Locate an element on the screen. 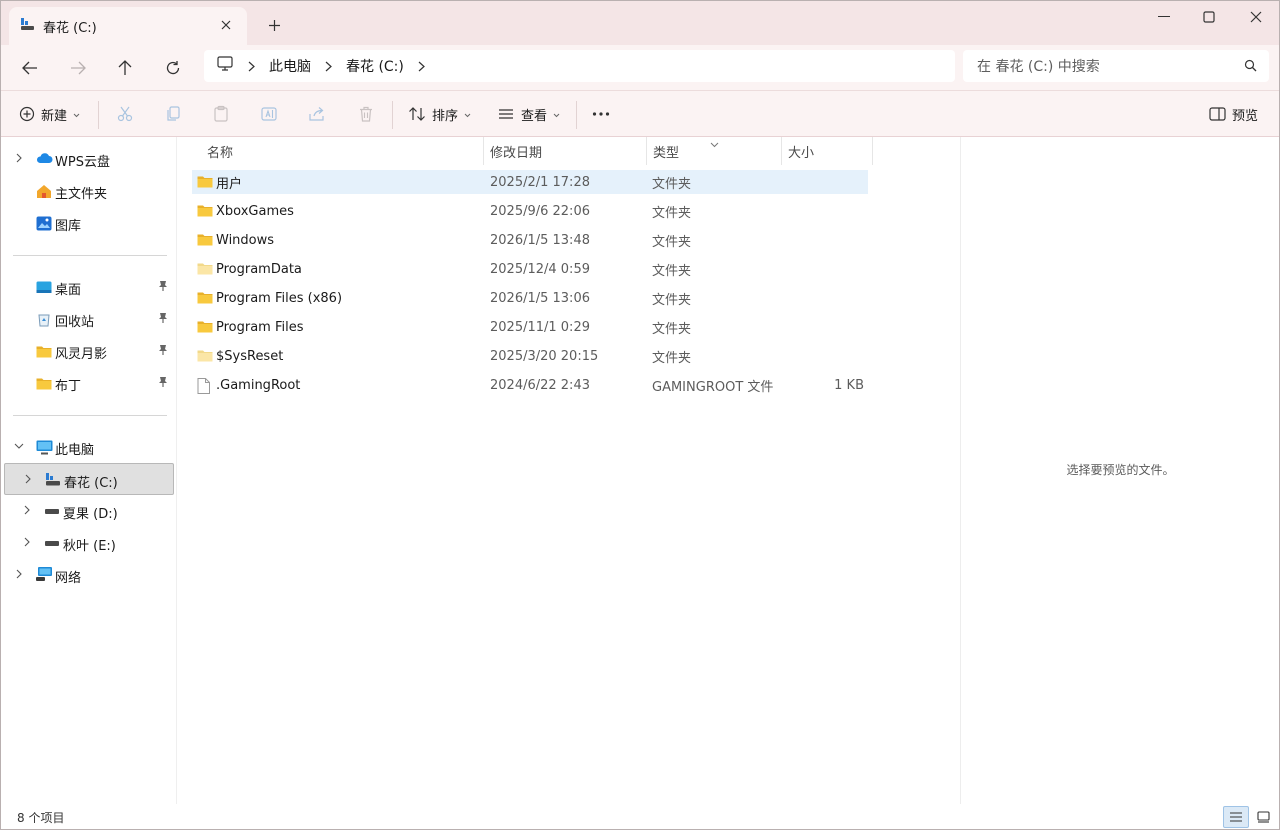  sidebar-item-drive-c: 春花 (C:) is located at coordinates (89, 479).